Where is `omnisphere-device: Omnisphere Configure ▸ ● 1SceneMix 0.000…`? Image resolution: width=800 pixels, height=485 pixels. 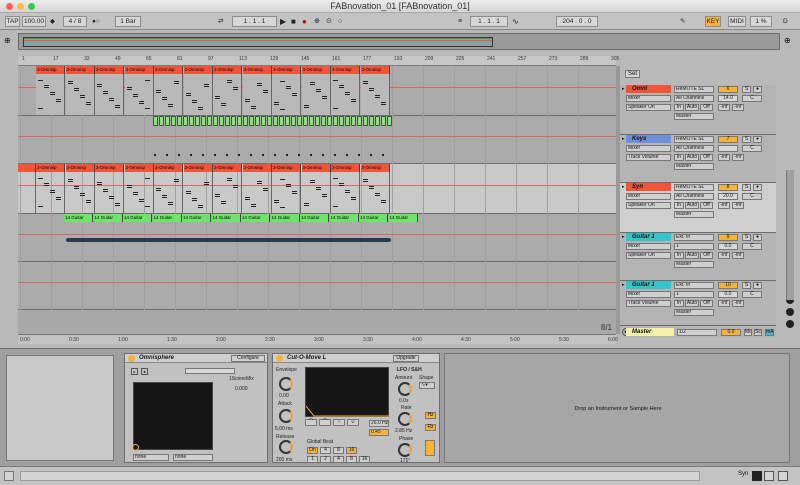
omnisphere-device: Omnisphere Configure ▸ ● 1SceneMix 0.000… is located at coordinates (196, 408).